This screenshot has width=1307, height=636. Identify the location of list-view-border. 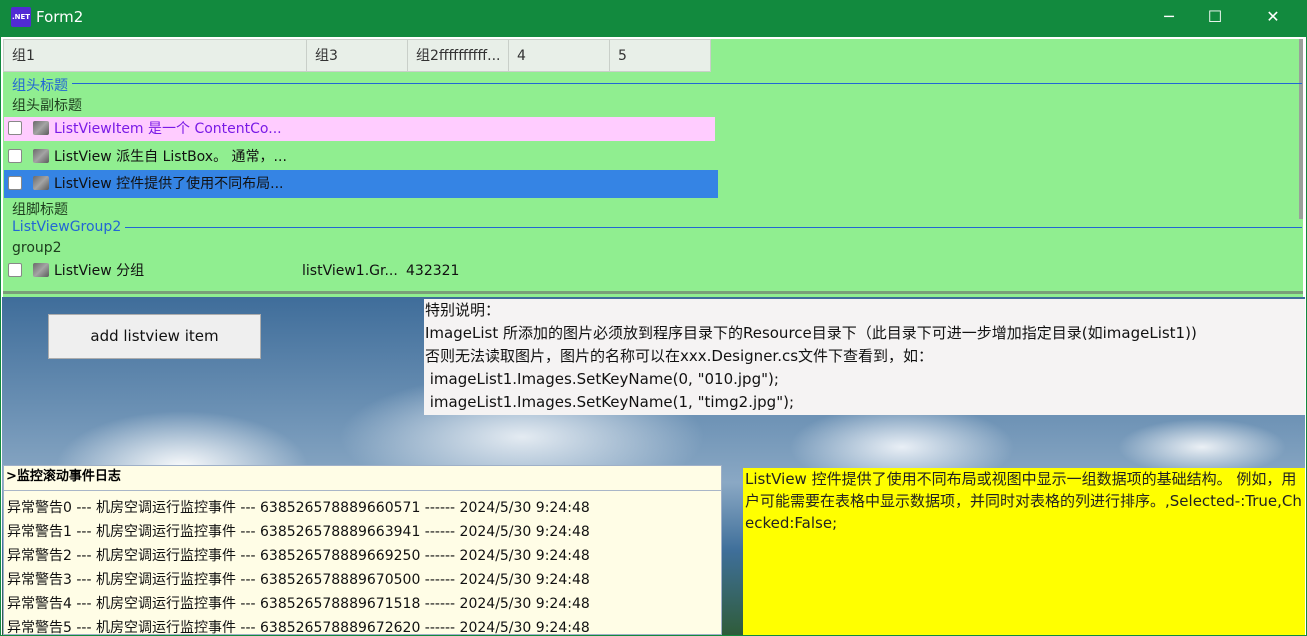
(653, 292).